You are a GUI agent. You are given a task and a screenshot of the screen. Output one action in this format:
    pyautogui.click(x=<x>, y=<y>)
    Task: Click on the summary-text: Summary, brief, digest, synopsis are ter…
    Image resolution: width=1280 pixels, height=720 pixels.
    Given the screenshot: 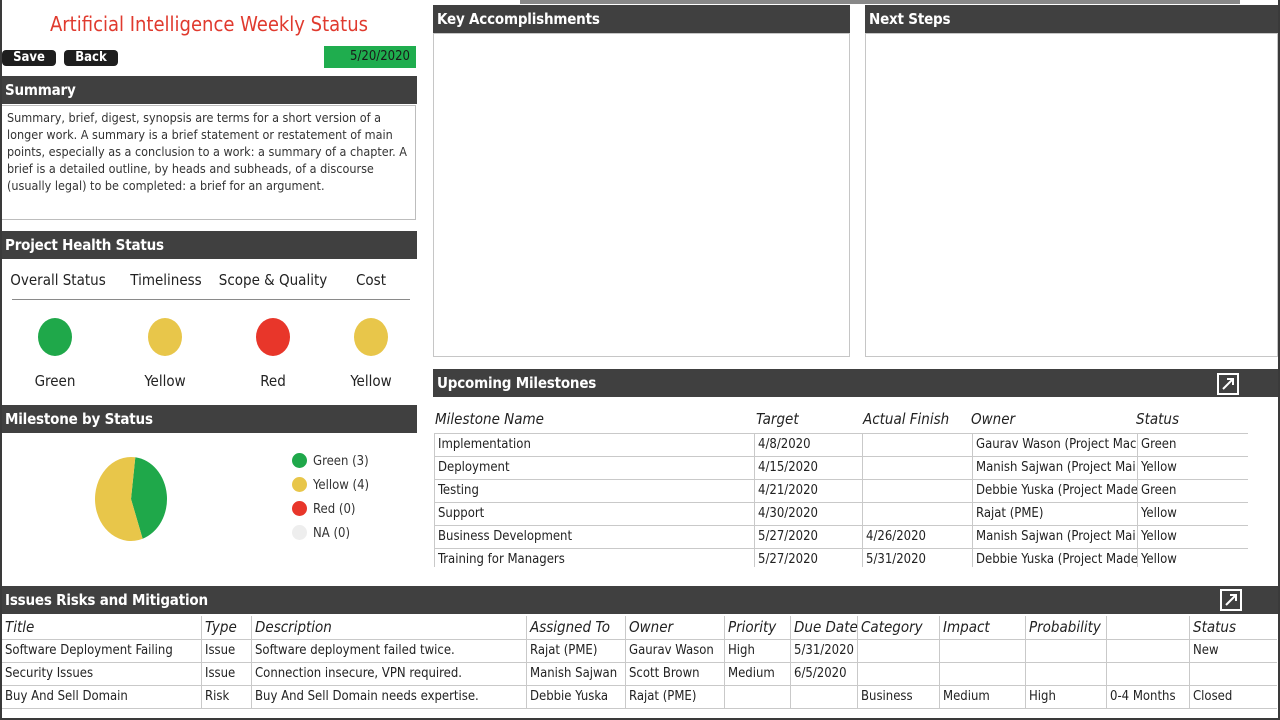 What is the action you would take?
    pyautogui.click(x=208, y=162)
    